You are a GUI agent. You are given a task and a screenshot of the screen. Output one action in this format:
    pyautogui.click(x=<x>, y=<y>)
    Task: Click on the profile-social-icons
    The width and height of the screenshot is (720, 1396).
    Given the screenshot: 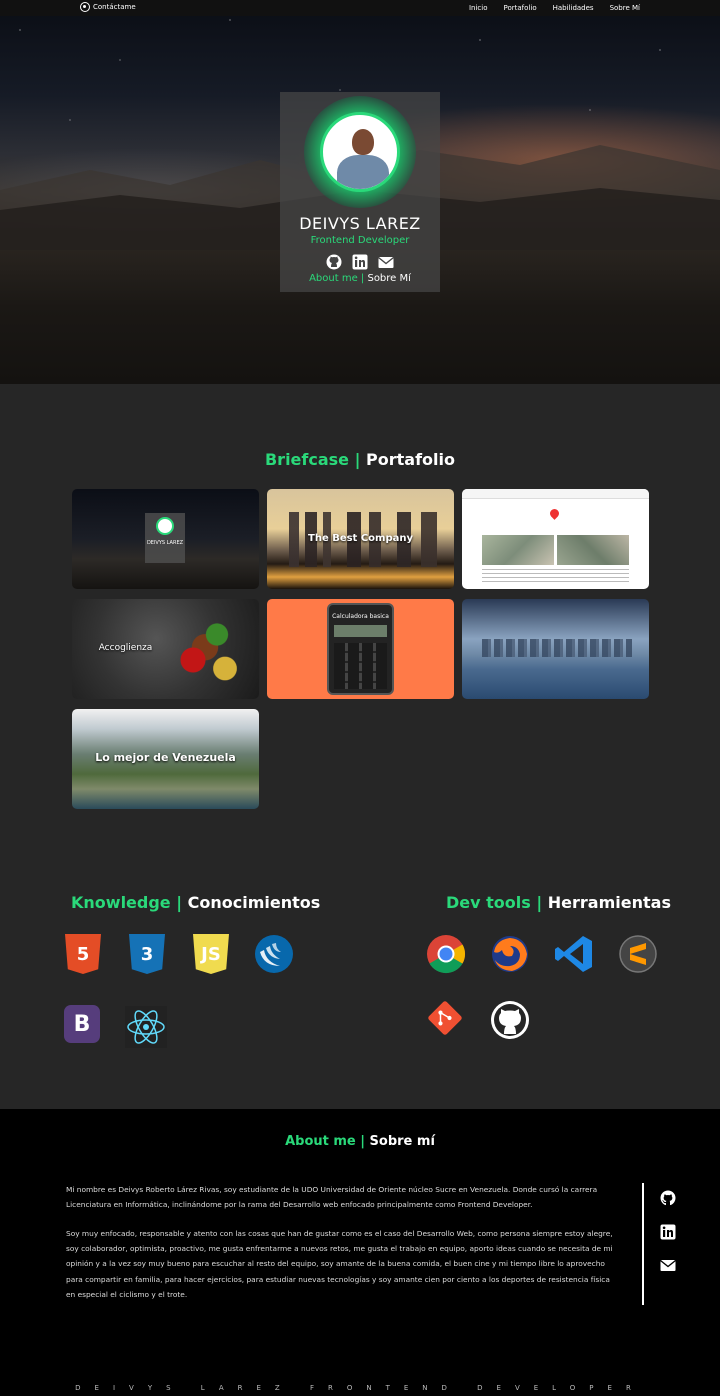 What is the action you would take?
    pyautogui.click(x=360, y=262)
    